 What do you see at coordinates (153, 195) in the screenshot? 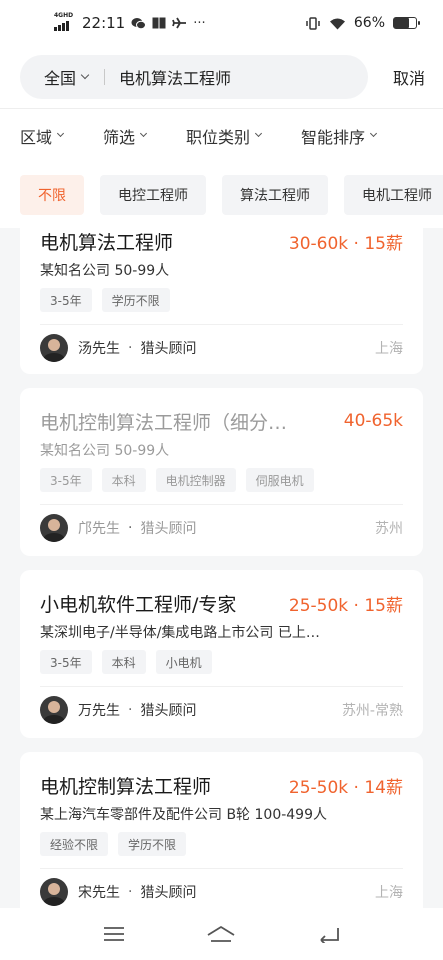
I see `chip-motor-control-engineer: 电控工程师` at bounding box center [153, 195].